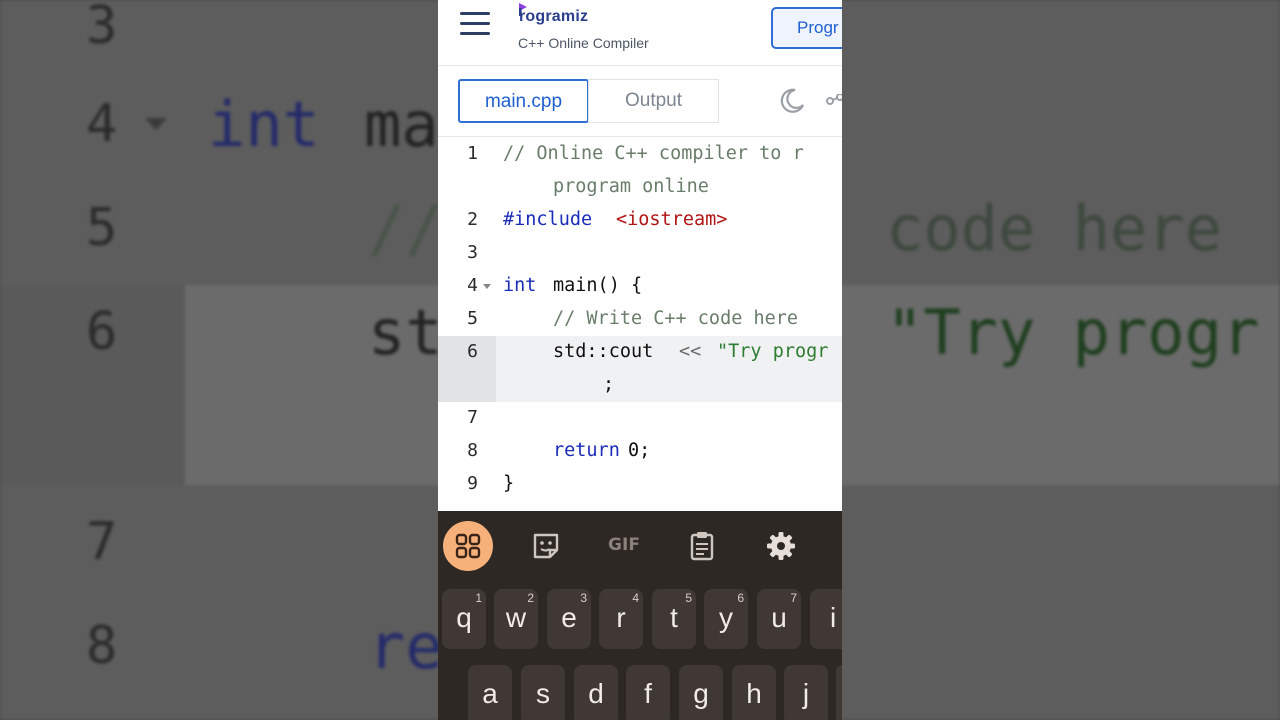 The image size is (1280, 720). Describe the element at coordinates (690, 351) in the screenshot. I see `code-line-6-operator: <<` at that location.